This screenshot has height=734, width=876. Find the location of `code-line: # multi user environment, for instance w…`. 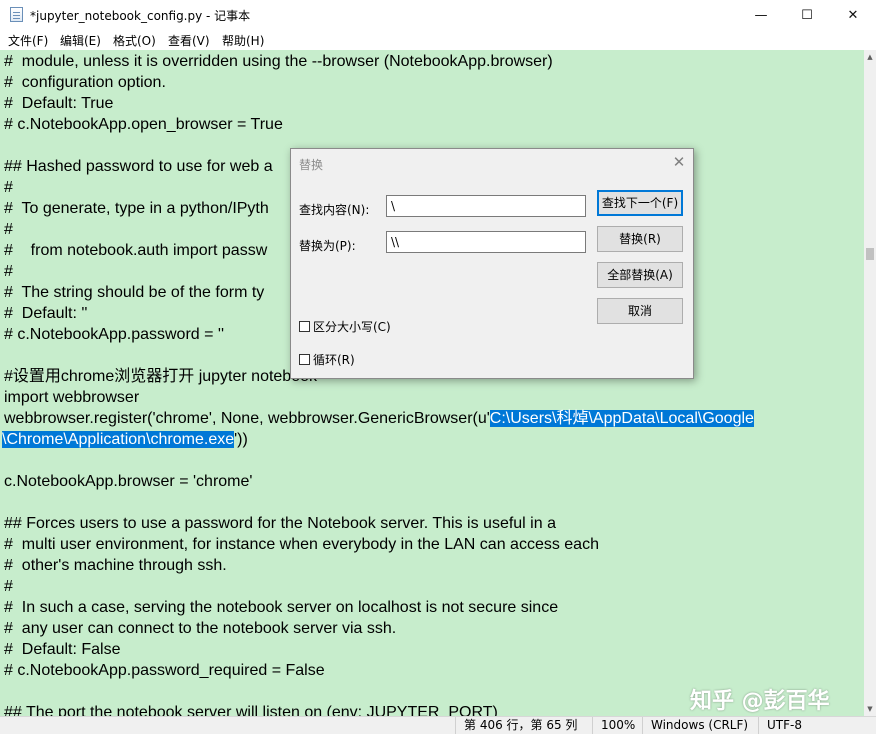

code-line: # multi user environment, for instance w… is located at coordinates (301, 544).